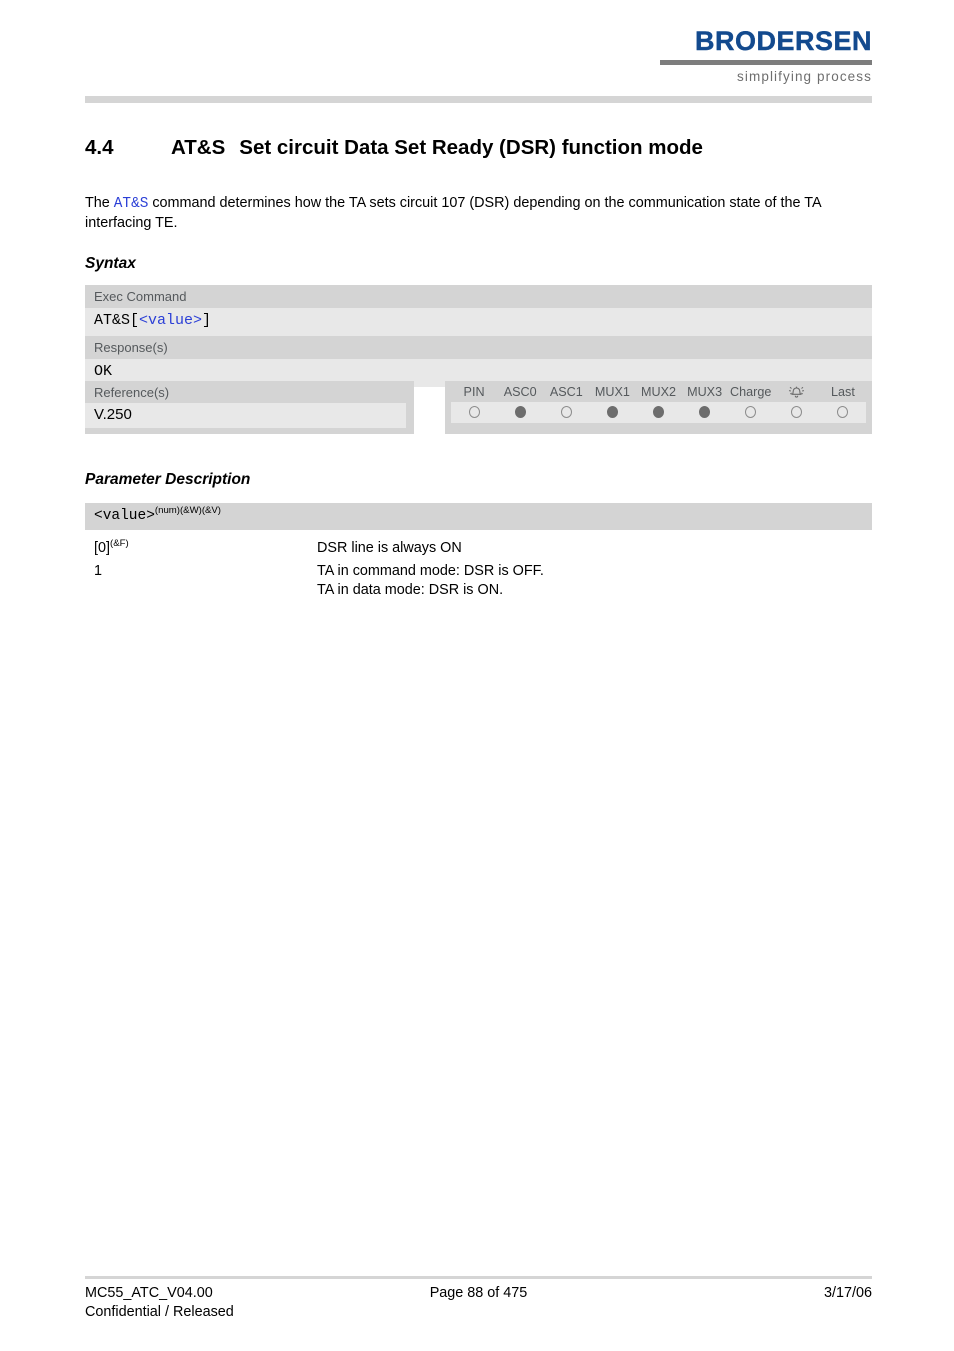 This screenshot has width=954, height=1351. I want to click on parameter-name-header: <value>(num)(&W)(&V), so click(478, 516).